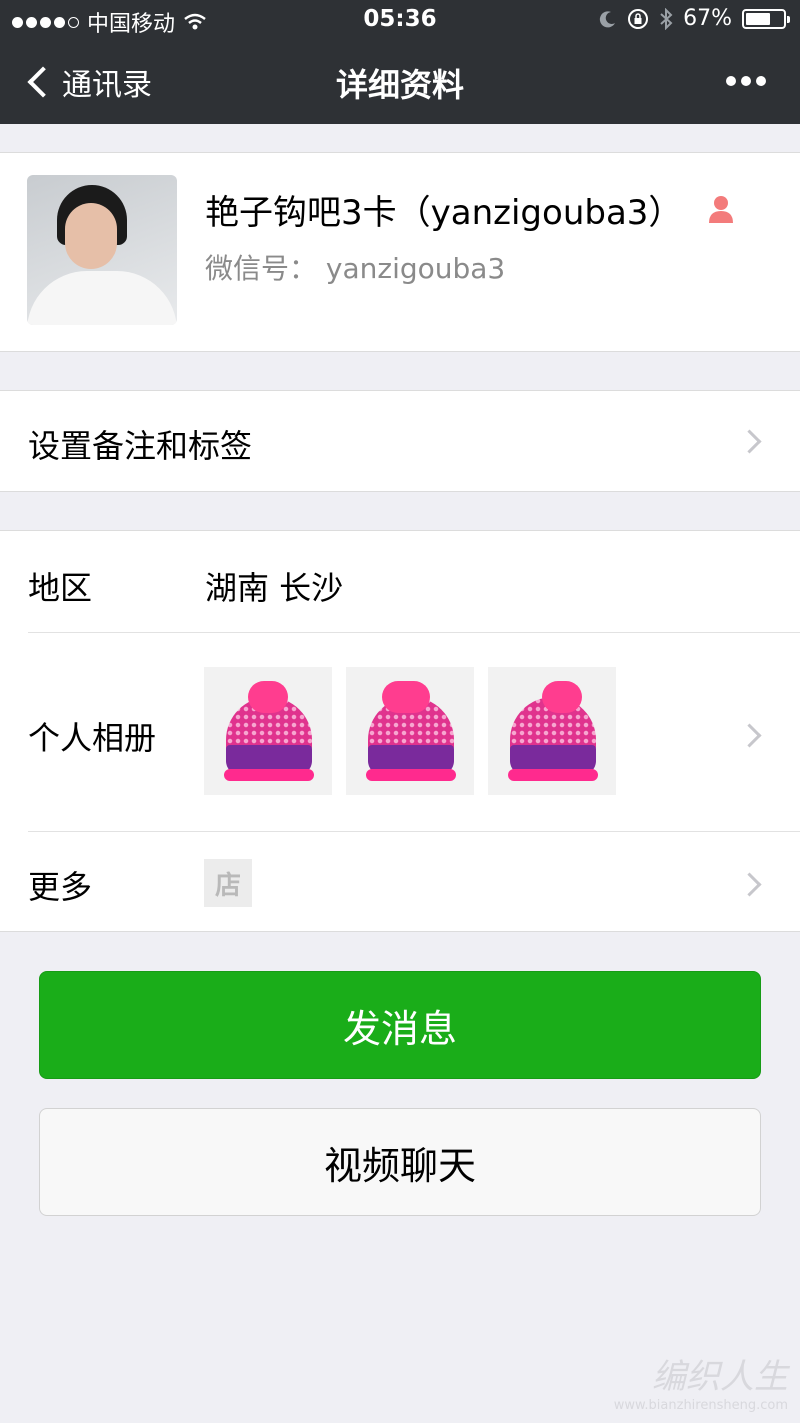 This screenshot has height=1423, width=800. I want to click on region-value: 湖南 长沙, so click(274, 588).